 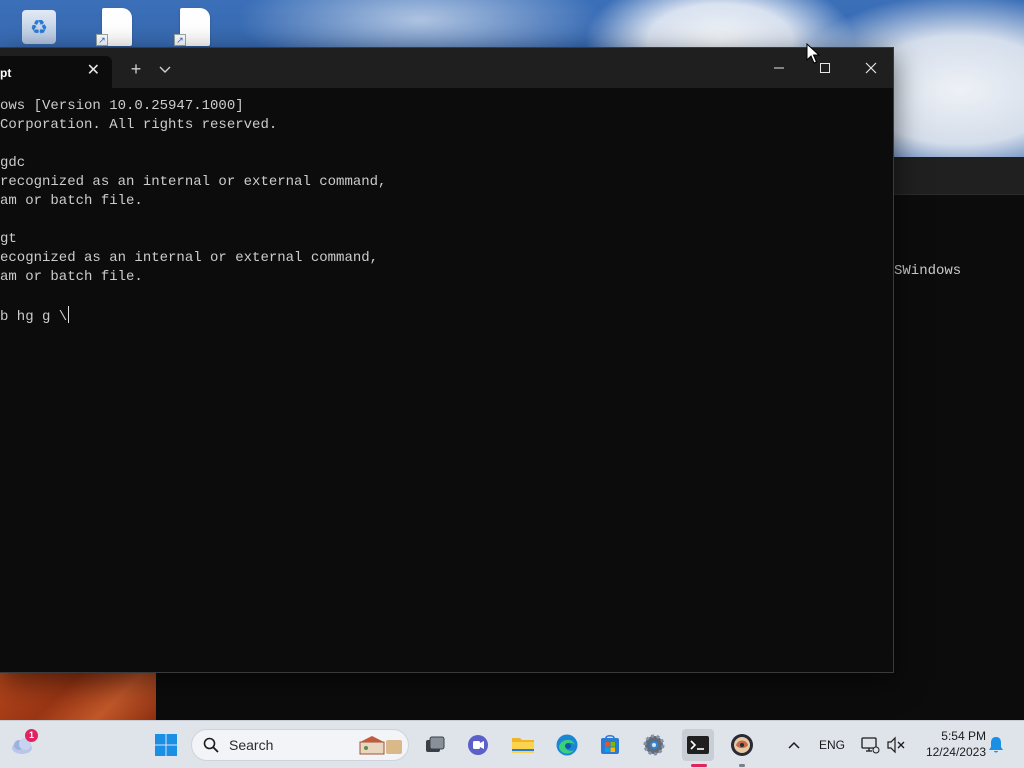 What do you see at coordinates (166, 745) in the screenshot?
I see `start-button` at bounding box center [166, 745].